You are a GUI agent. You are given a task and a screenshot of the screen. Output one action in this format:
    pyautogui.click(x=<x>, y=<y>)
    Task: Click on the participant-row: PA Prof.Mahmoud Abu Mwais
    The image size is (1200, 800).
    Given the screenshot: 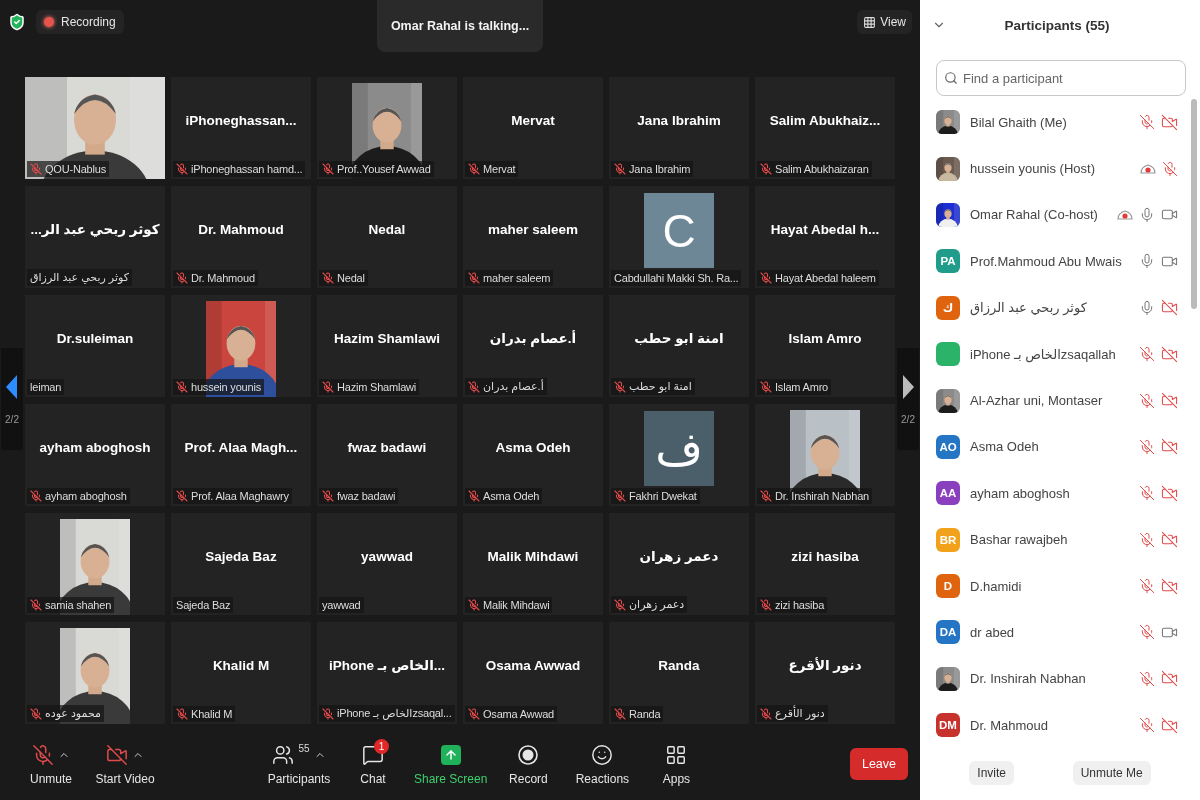 What is the action you would take?
    pyautogui.click(x=1060, y=261)
    